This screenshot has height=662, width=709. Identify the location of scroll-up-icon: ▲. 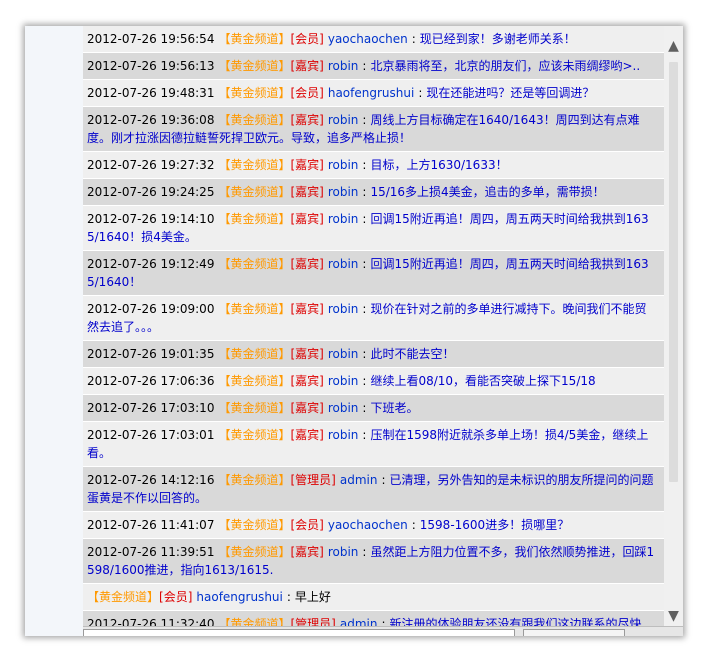
(673, 46).